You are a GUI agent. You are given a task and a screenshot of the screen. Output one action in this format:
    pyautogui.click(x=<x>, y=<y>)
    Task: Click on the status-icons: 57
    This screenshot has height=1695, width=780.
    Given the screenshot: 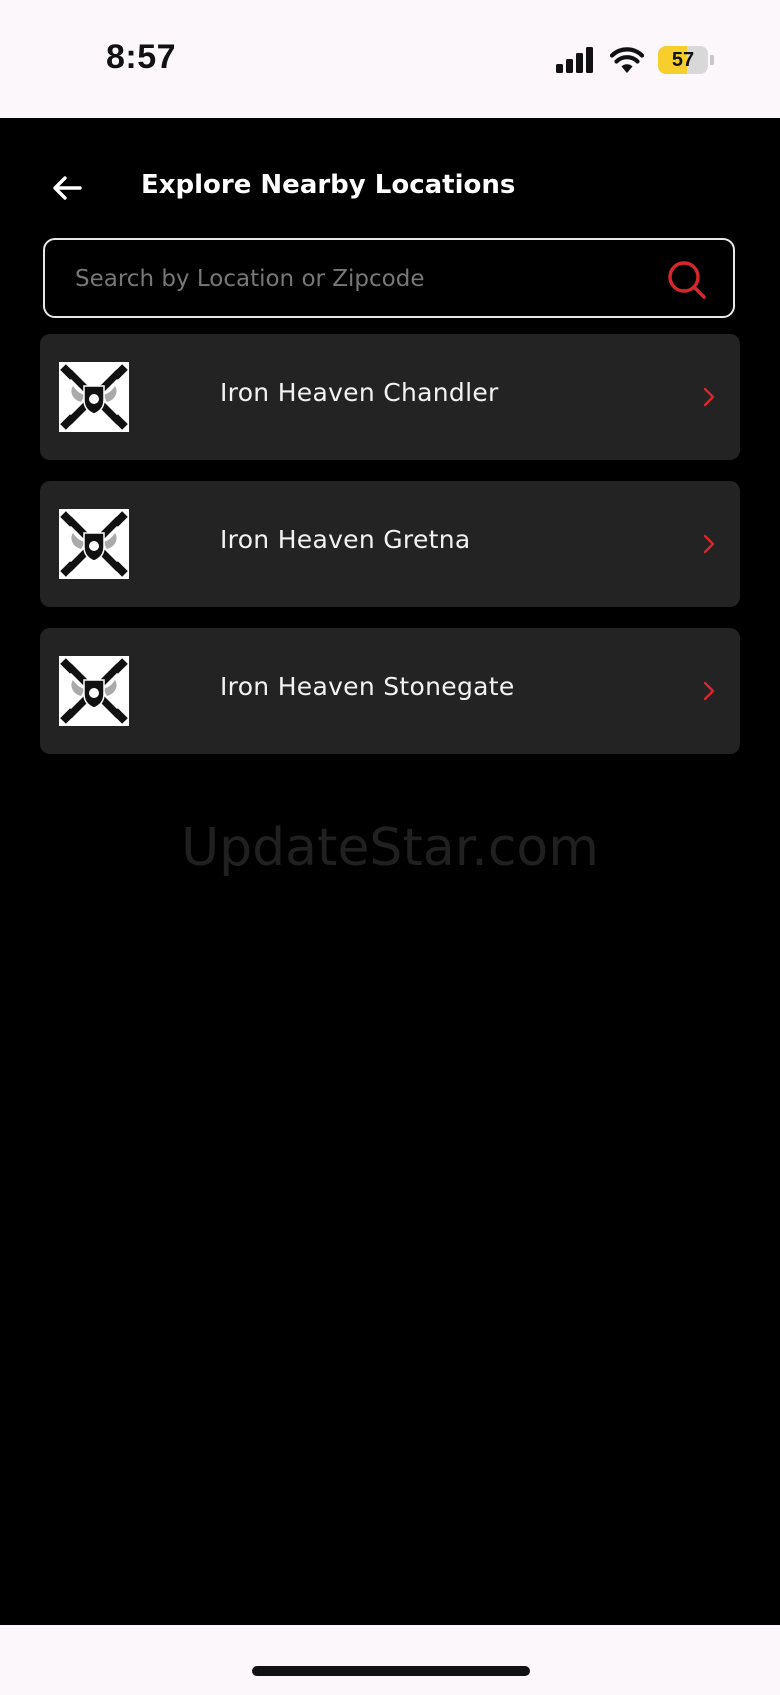 What is the action you would take?
    pyautogui.click(x=635, y=60)
    